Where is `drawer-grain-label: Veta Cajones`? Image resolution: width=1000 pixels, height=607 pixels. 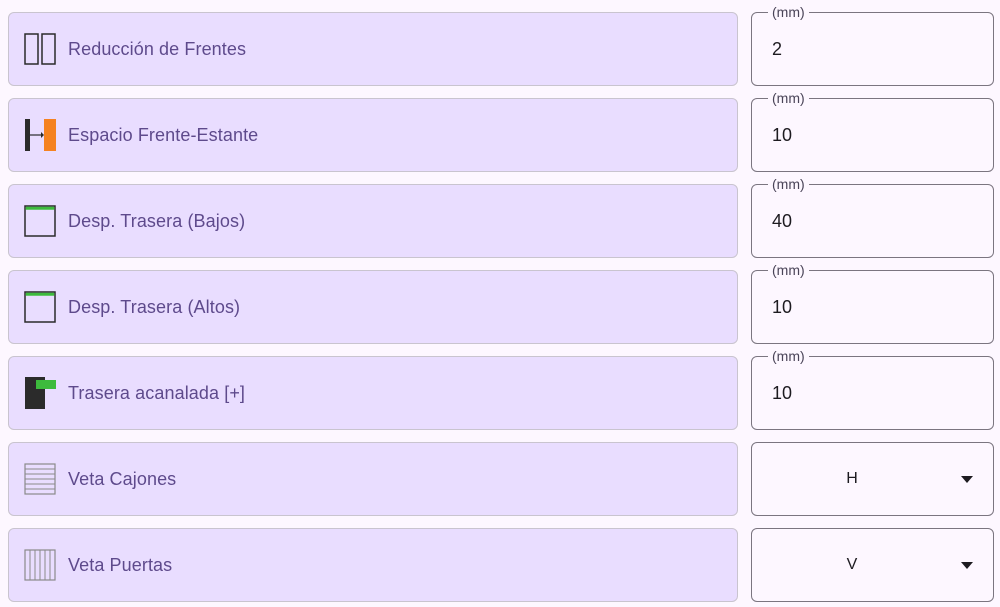
drawer-grain-label: Veta Cajones is located at coordinates (122, 478).